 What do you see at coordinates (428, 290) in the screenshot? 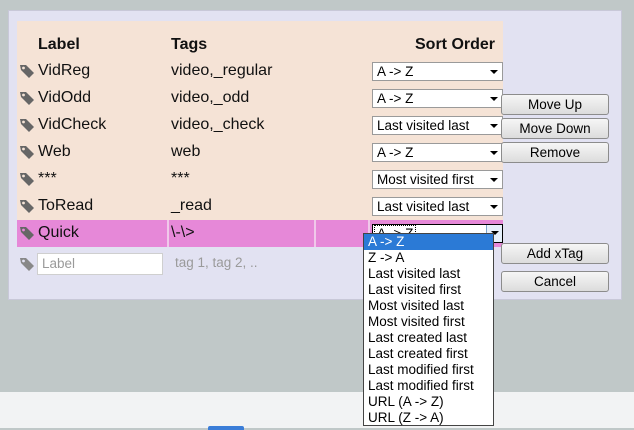
I see `dropdown-option: Last visited first` at bounding box center [428, 290].